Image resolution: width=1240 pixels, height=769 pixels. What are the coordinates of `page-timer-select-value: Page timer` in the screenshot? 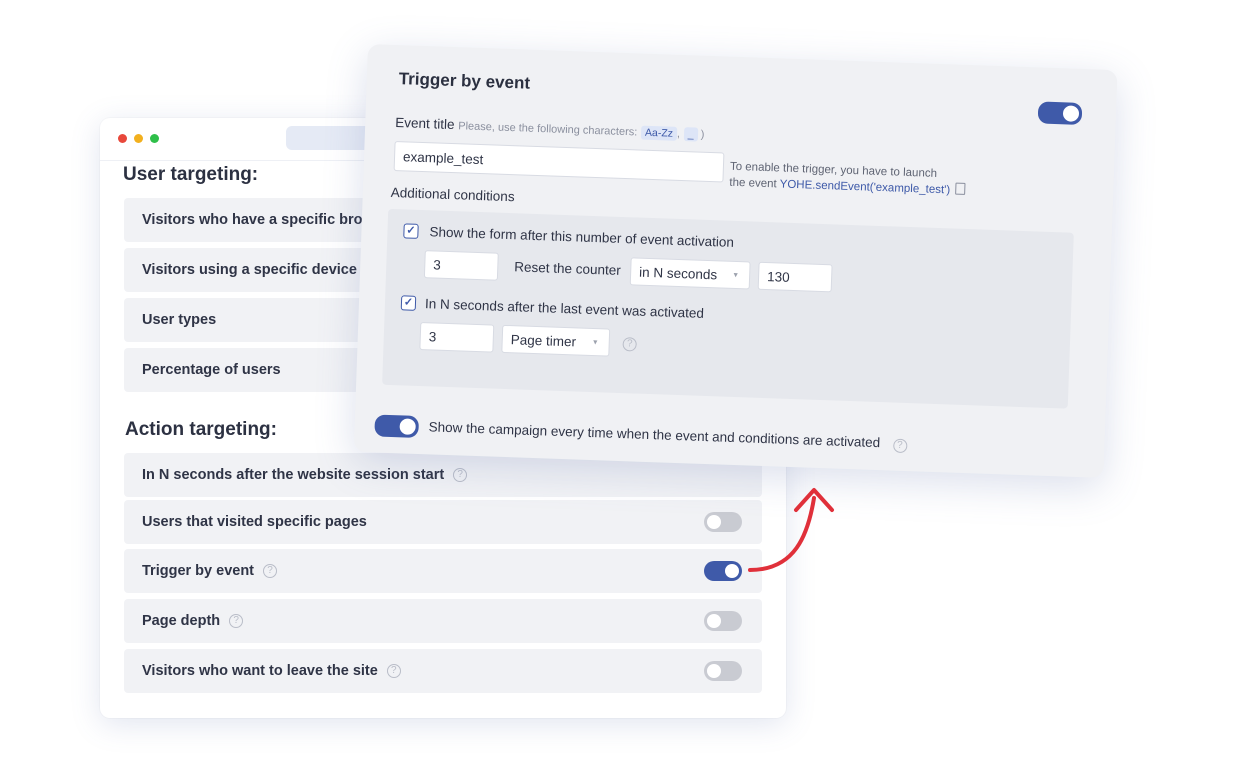 It's located at (543, 340).